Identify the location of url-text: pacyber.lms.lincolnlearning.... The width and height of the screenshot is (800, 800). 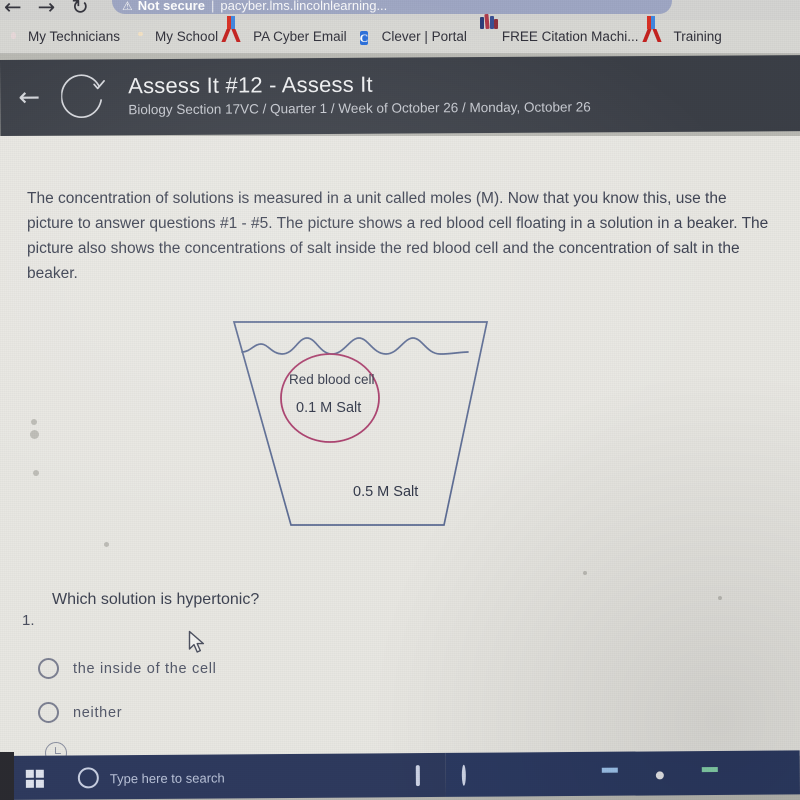
(304, 6).